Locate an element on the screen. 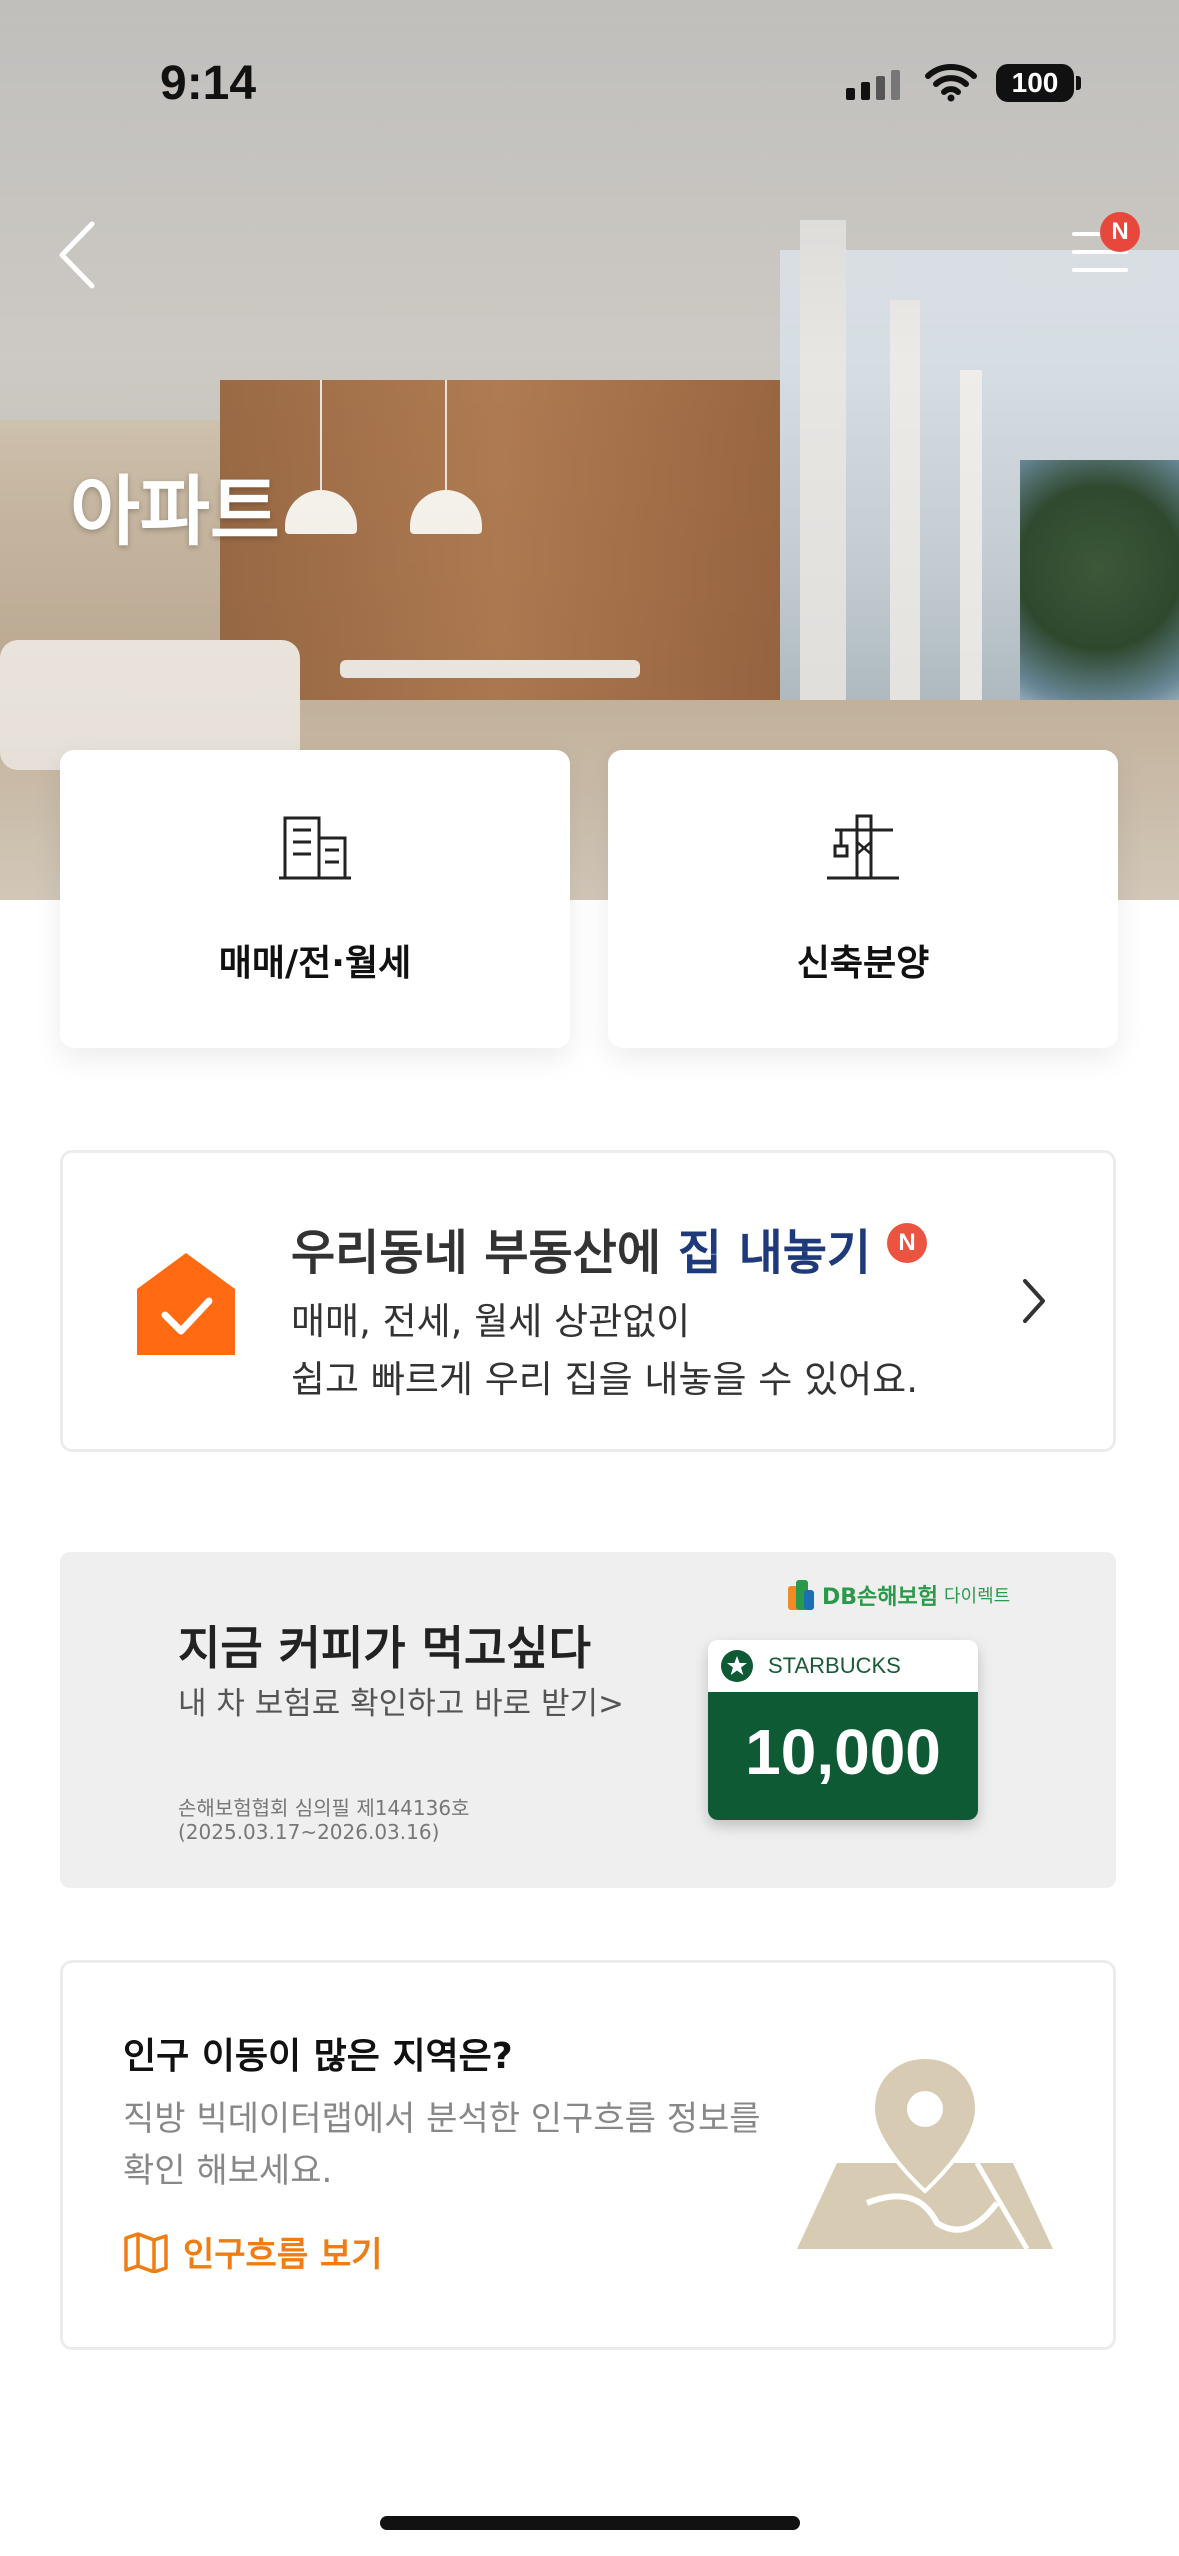  population-desc-line2: 확인 해보세요. is located at coordinates (228, 2171).